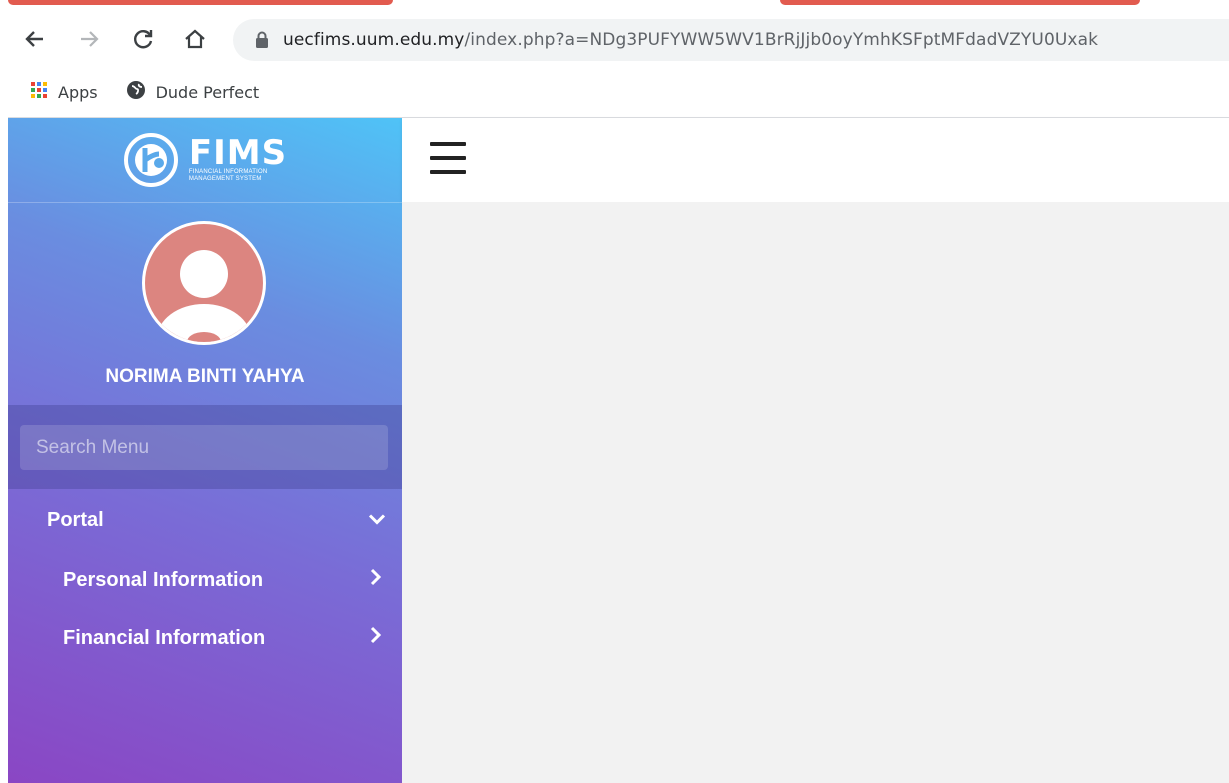 The height and width of the screenshot is (783, 1229). I want to click on bookmark-label: Apps, so click(78, 92).